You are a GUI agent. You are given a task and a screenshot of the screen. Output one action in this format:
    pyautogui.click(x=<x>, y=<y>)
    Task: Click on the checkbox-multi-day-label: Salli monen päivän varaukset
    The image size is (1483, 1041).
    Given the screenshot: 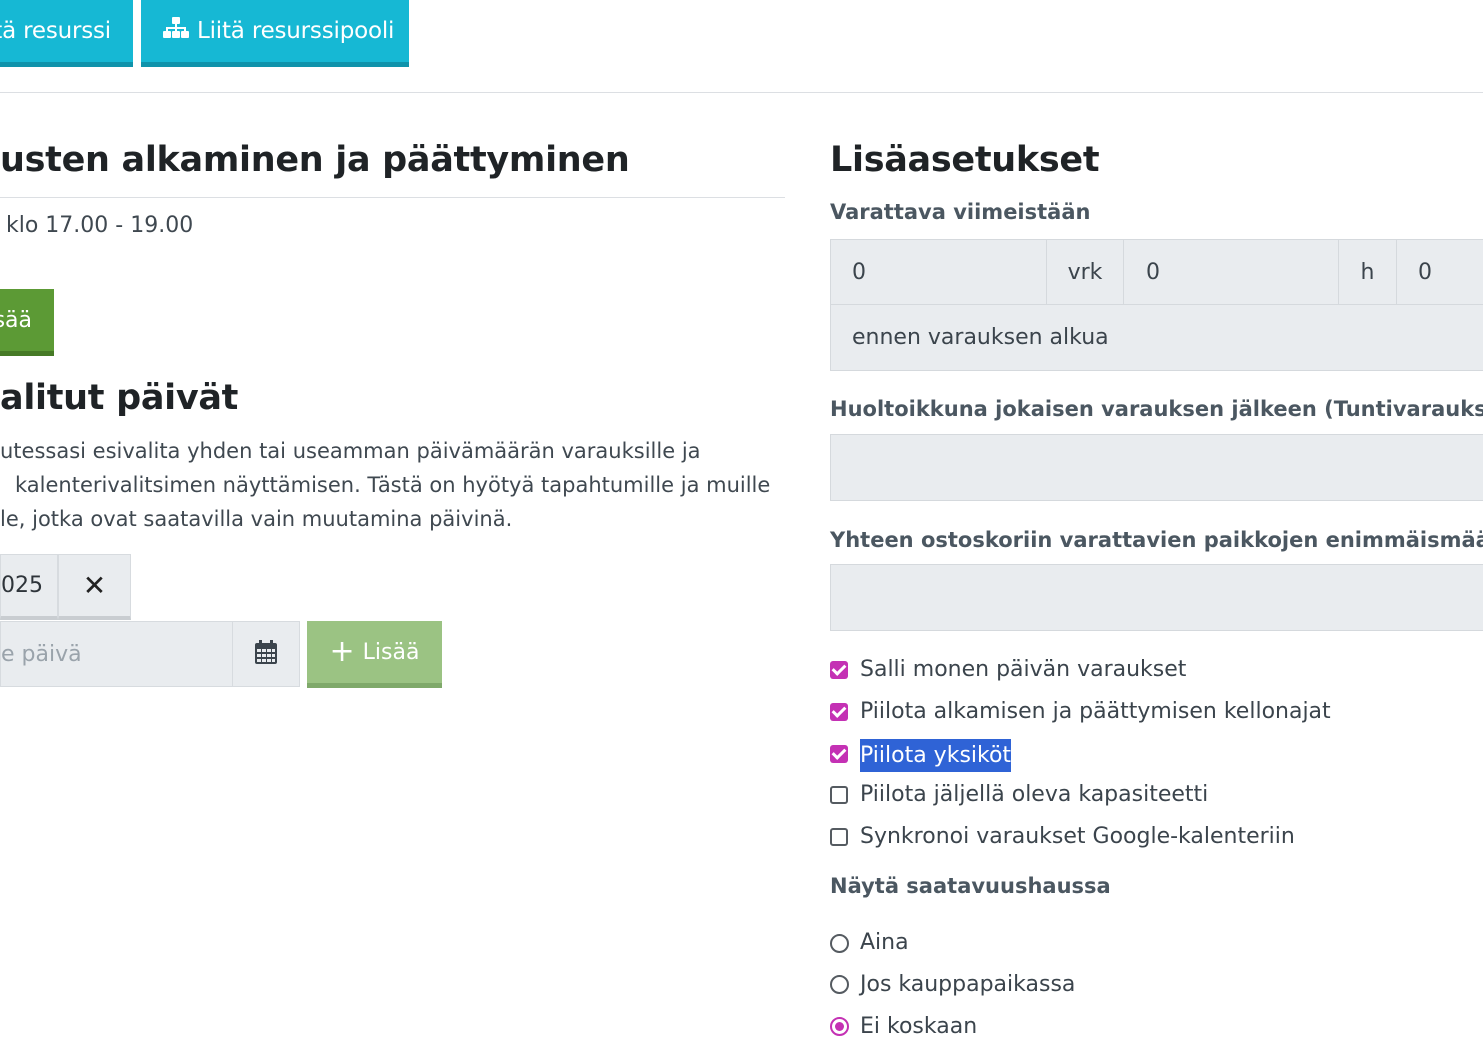 What is the action you would take?
    pyautogui.click(x=1023, y=669)
    